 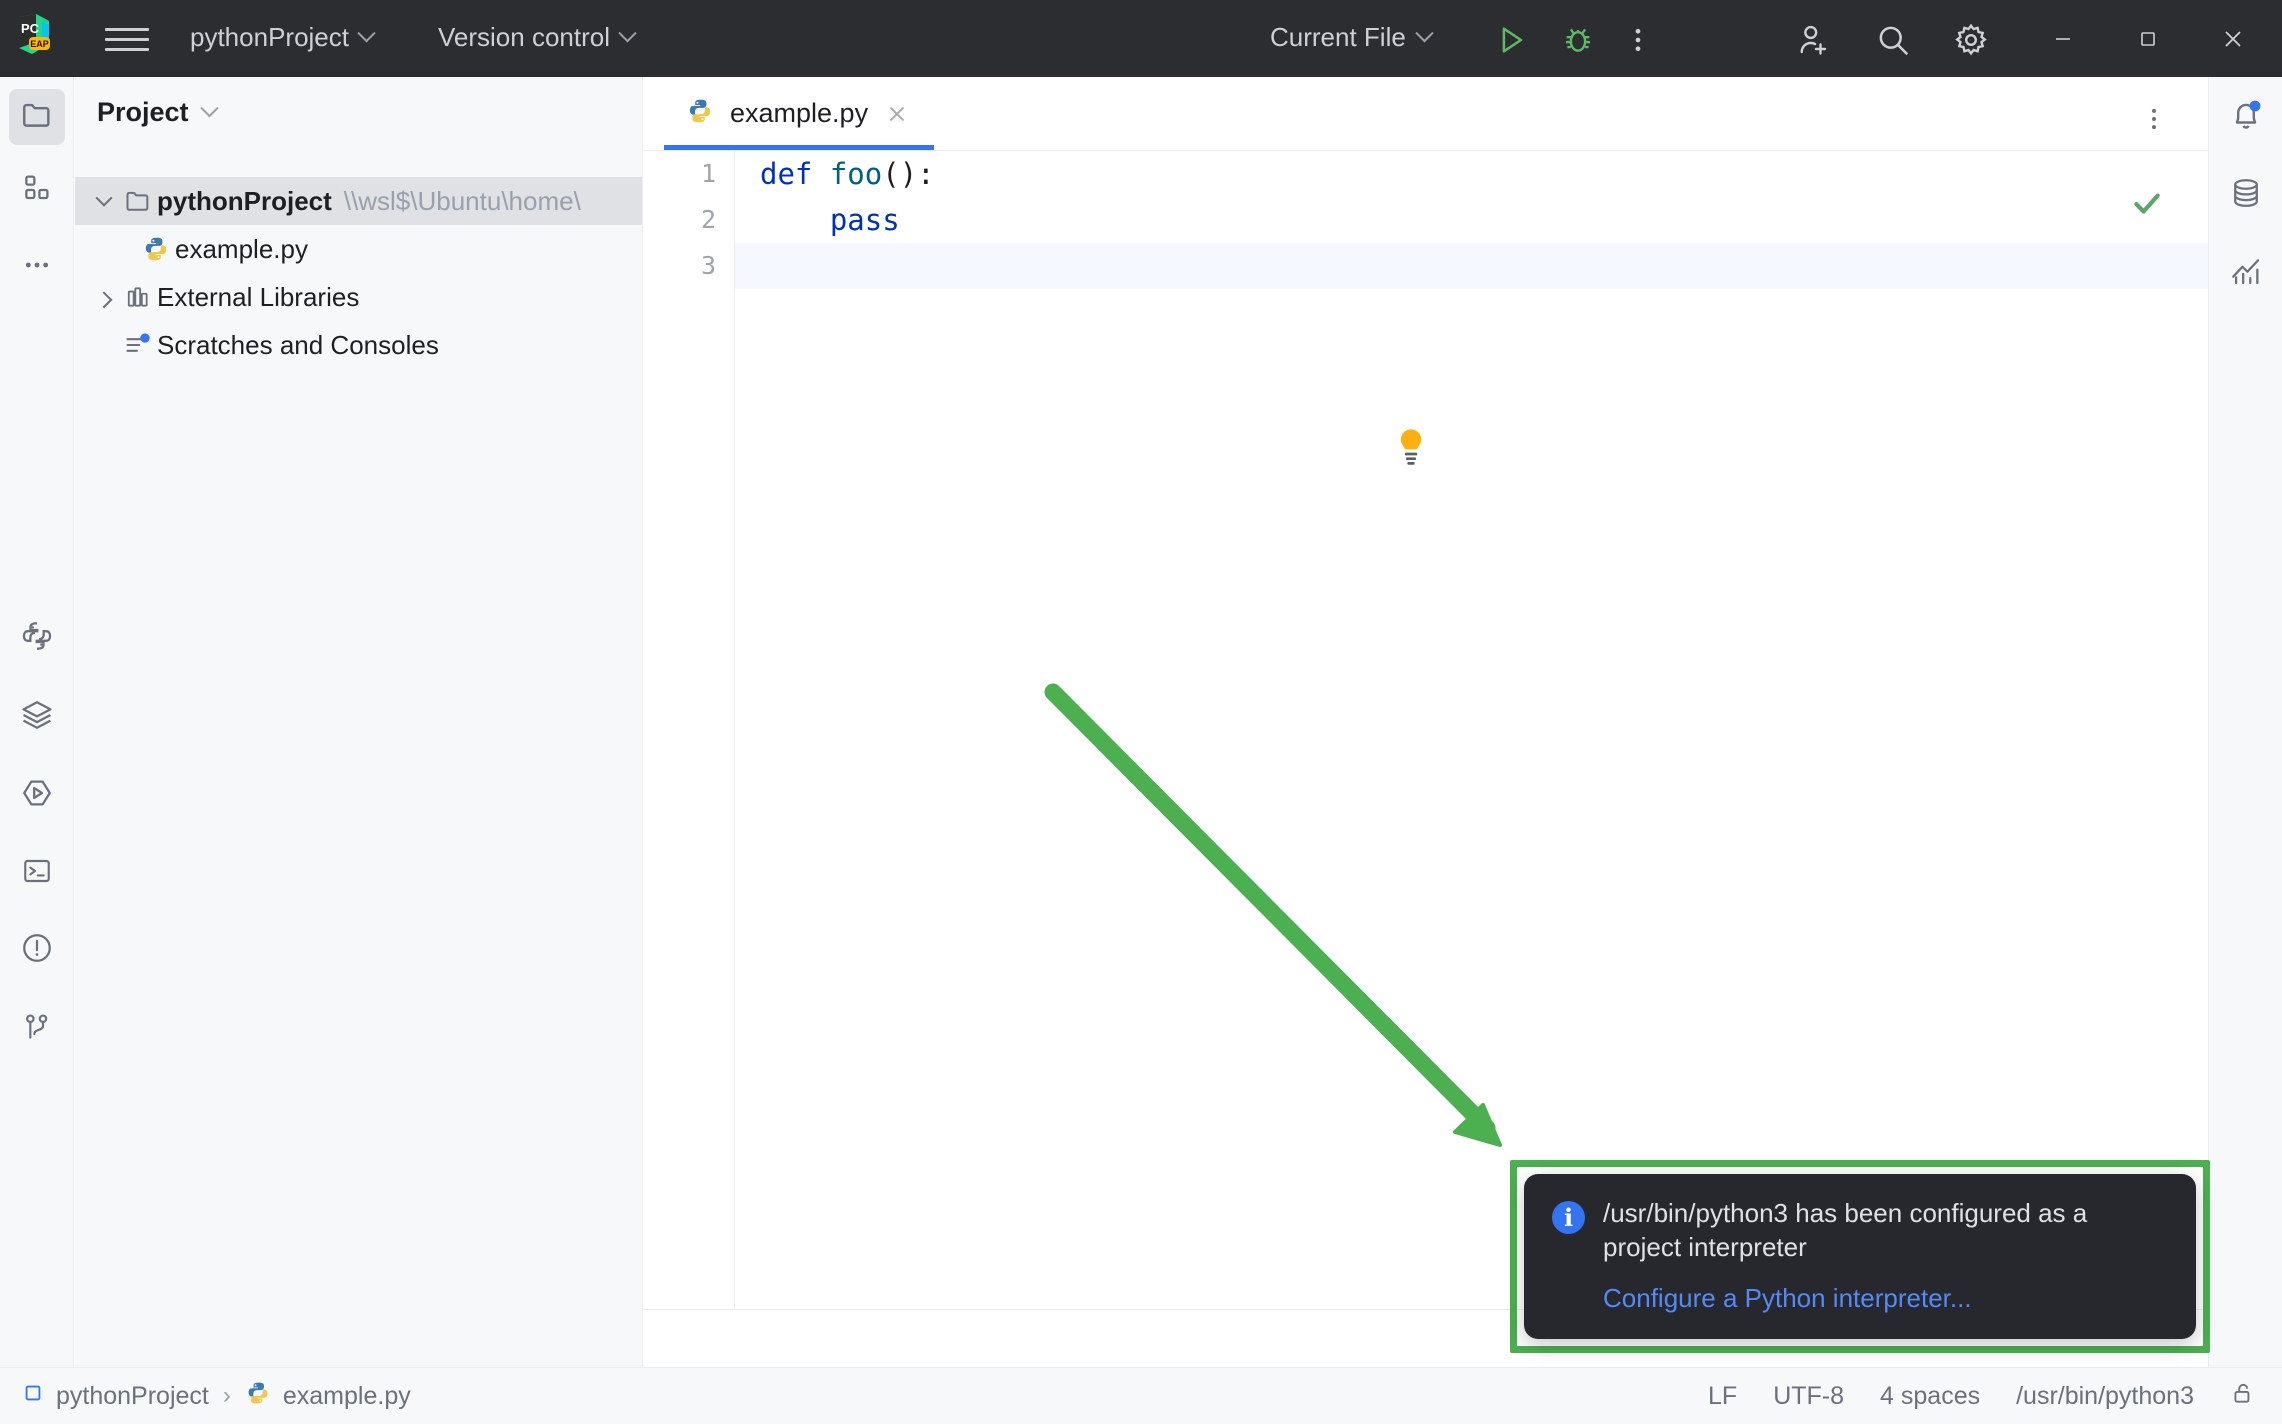 I want to click on bell-icon, so click(x=2246, y=117).